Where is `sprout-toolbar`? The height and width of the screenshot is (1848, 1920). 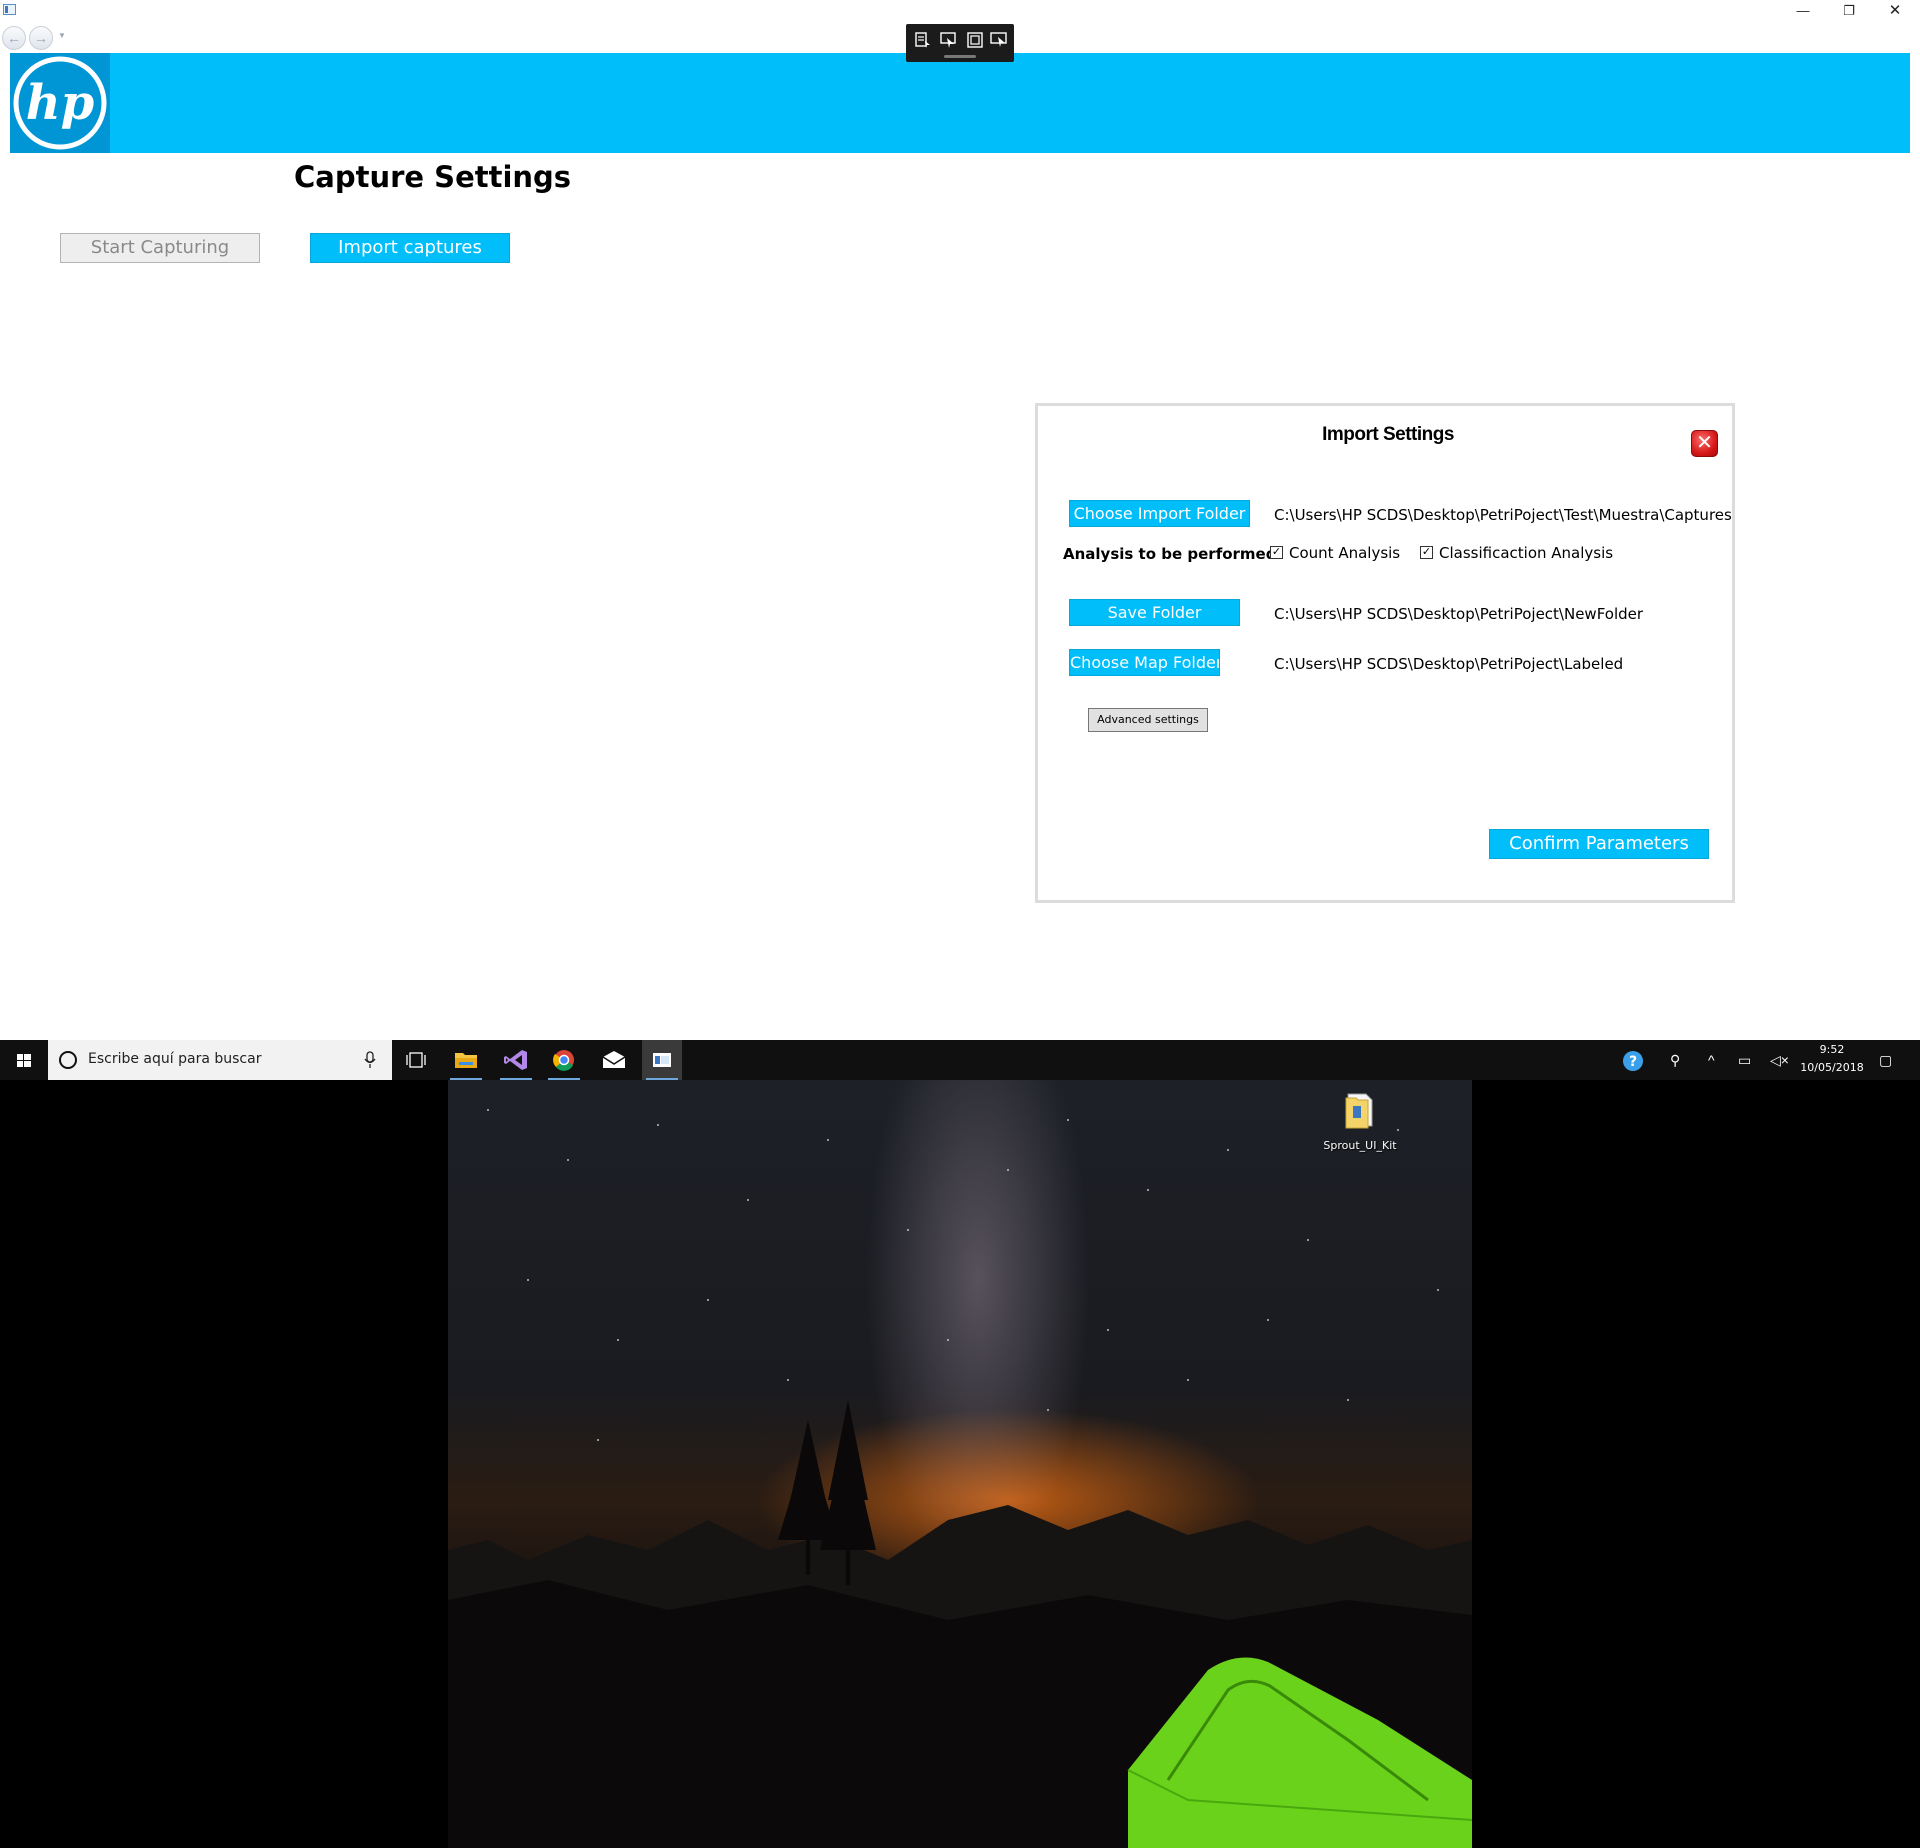
sprout-toolbar is located at coordinates (960, 43).